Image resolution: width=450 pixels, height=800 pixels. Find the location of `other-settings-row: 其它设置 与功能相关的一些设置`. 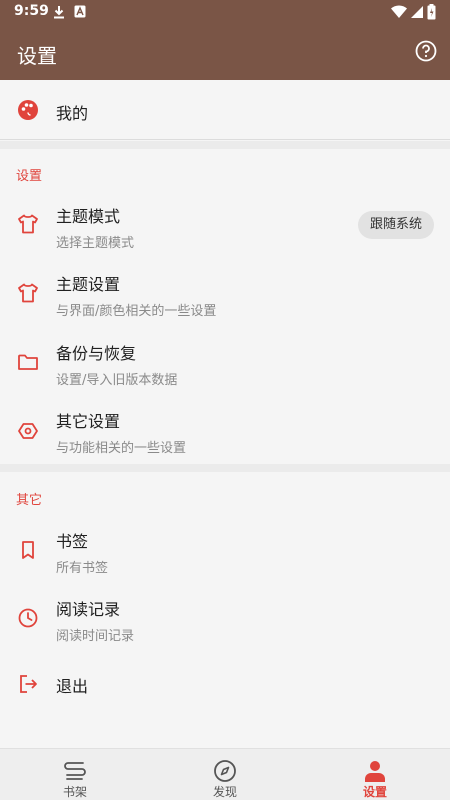

other-settings-row: 其它设置 与功能相关的一些设置 is located at coordinates (225, 430).